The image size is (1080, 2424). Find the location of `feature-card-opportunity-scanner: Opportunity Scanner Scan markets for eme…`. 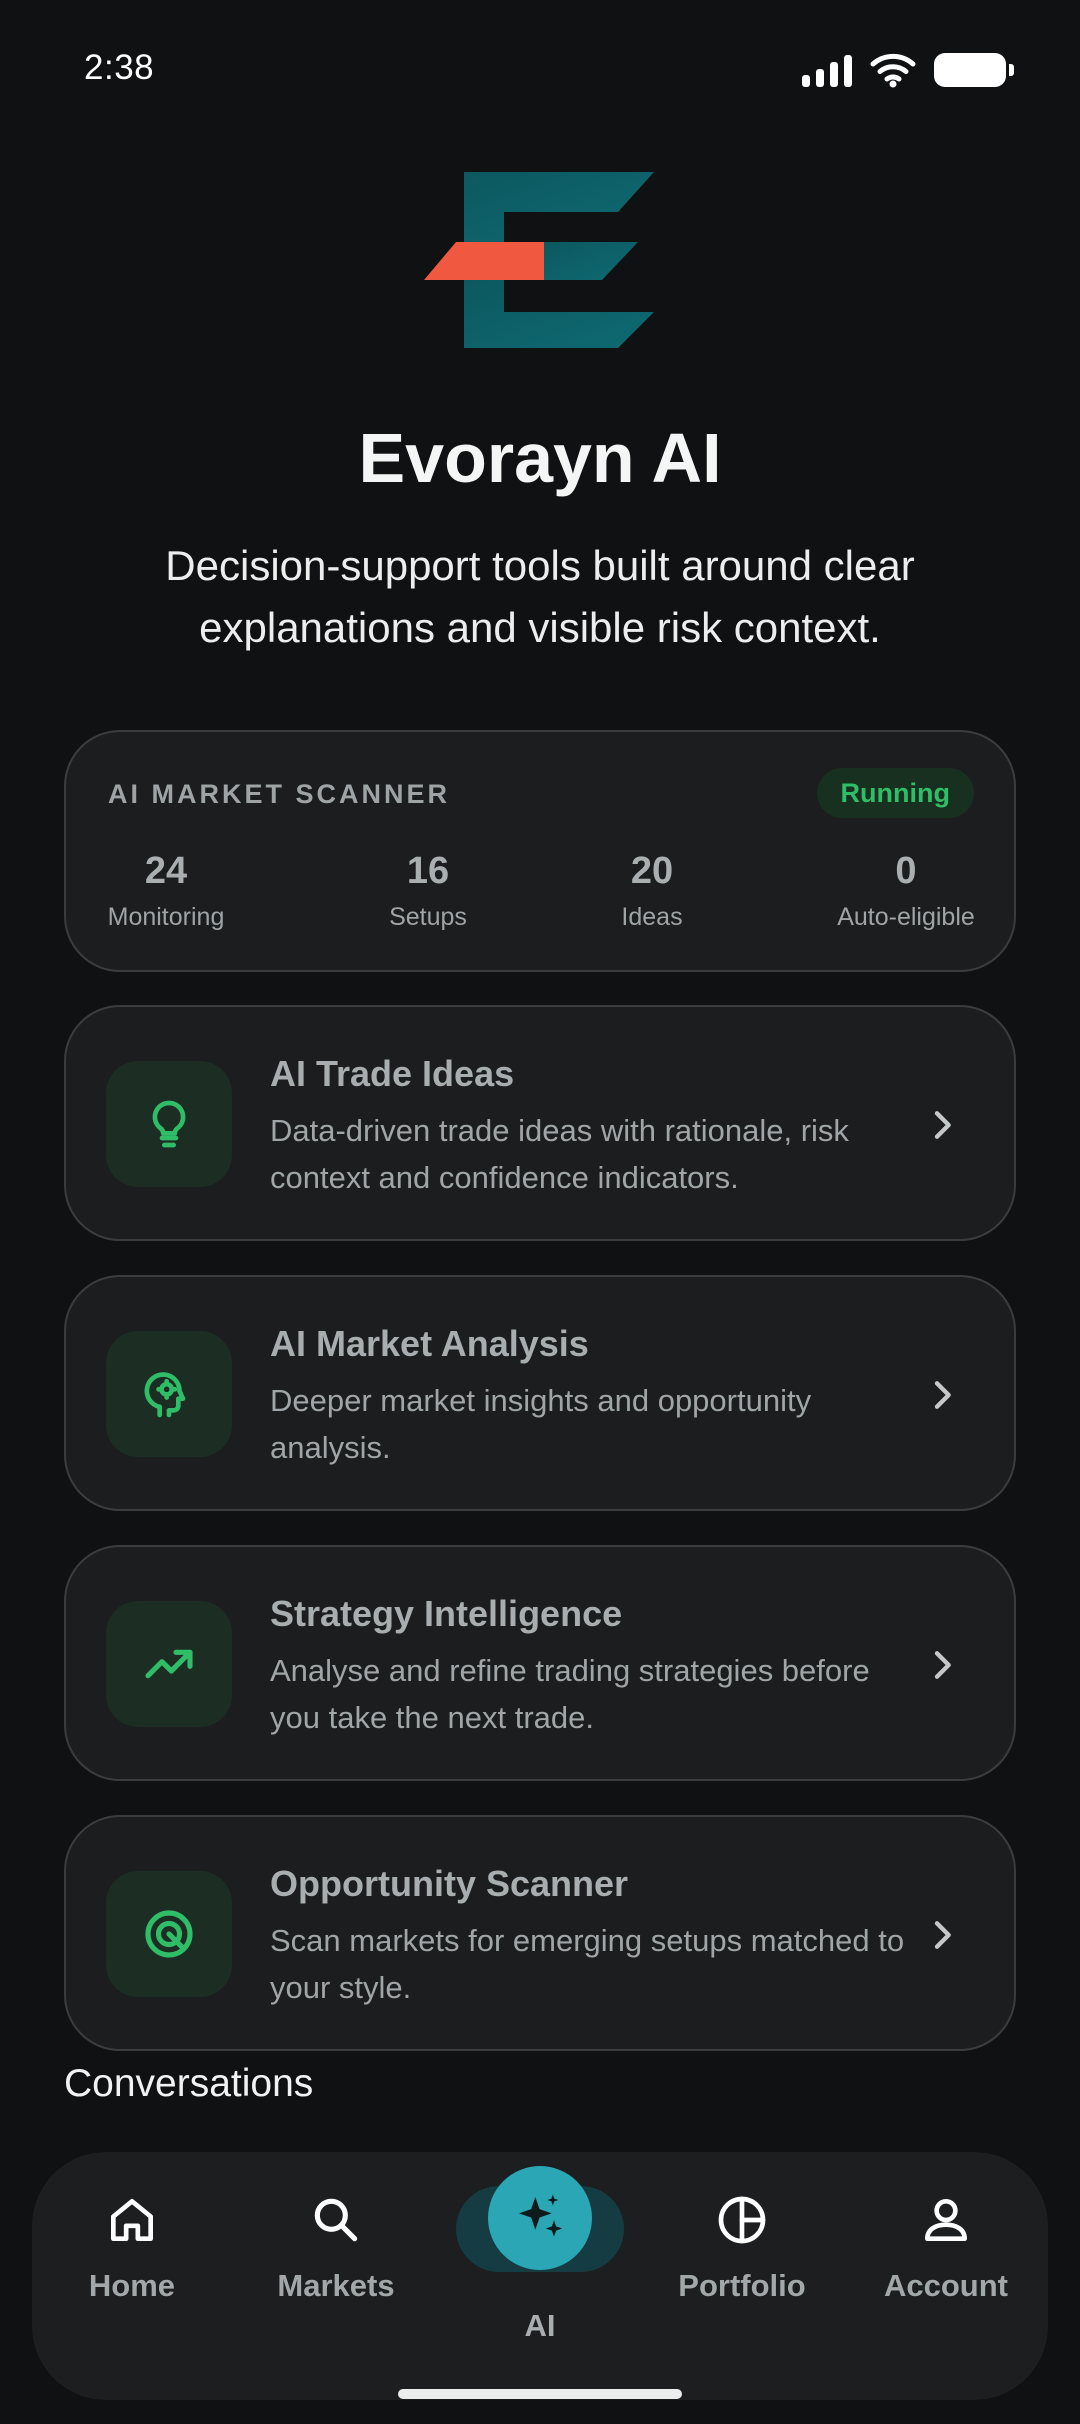

feature-card-opportunity-scanner: Opportunity Scanner Scan markets for eme… is located at coordinates (540, 1933).